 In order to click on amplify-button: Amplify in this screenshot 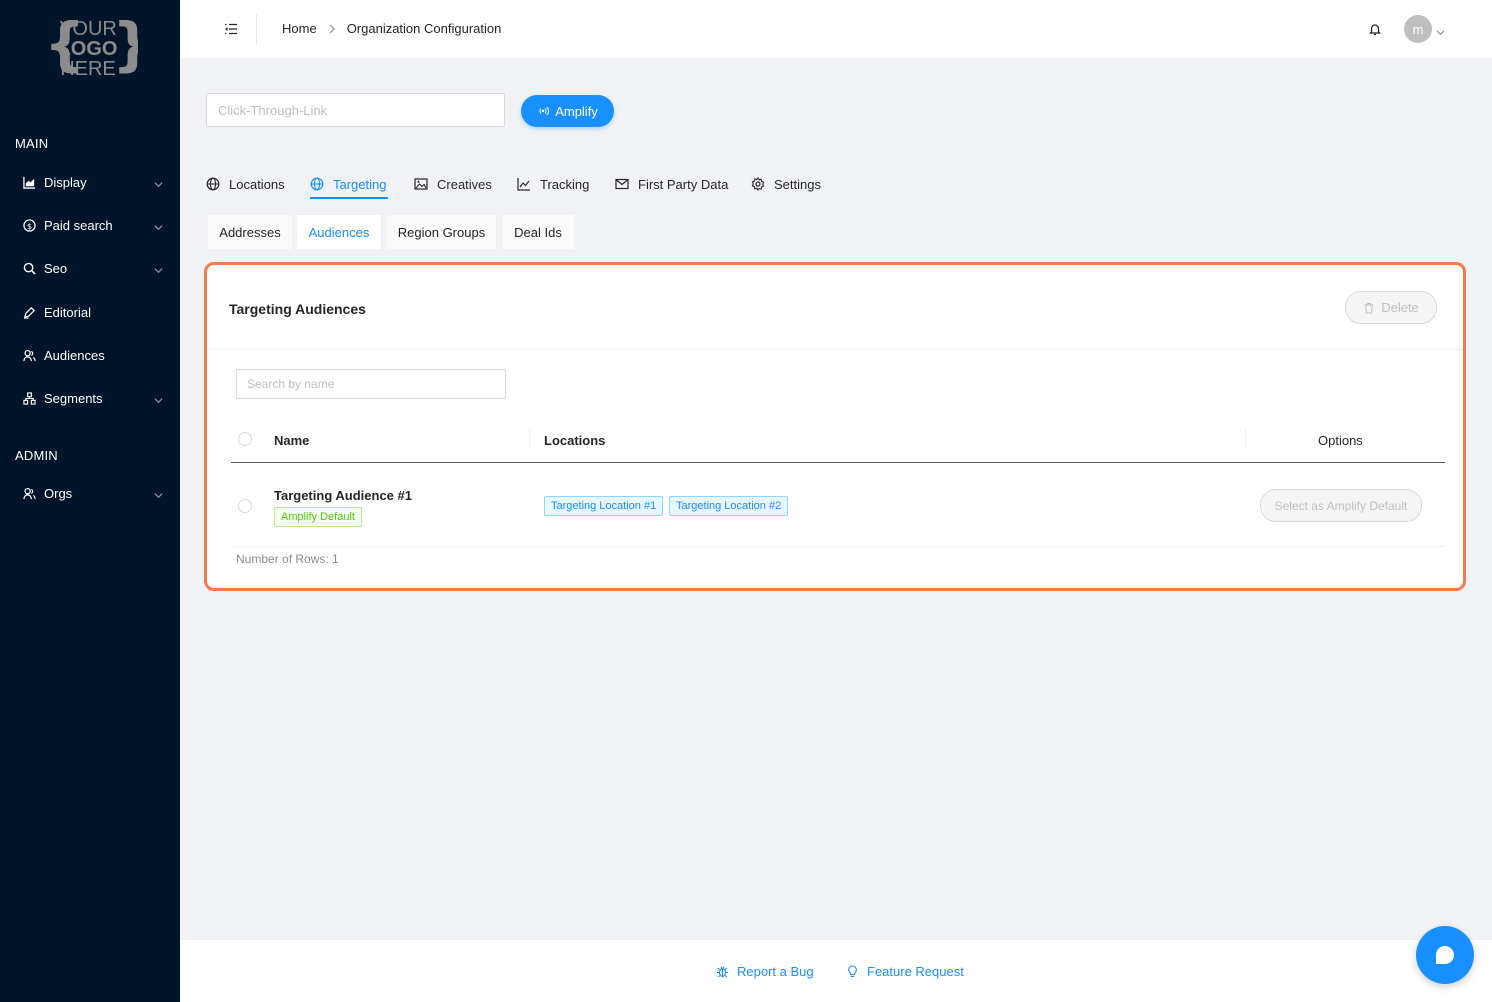, I will do `click(567, 111)`.